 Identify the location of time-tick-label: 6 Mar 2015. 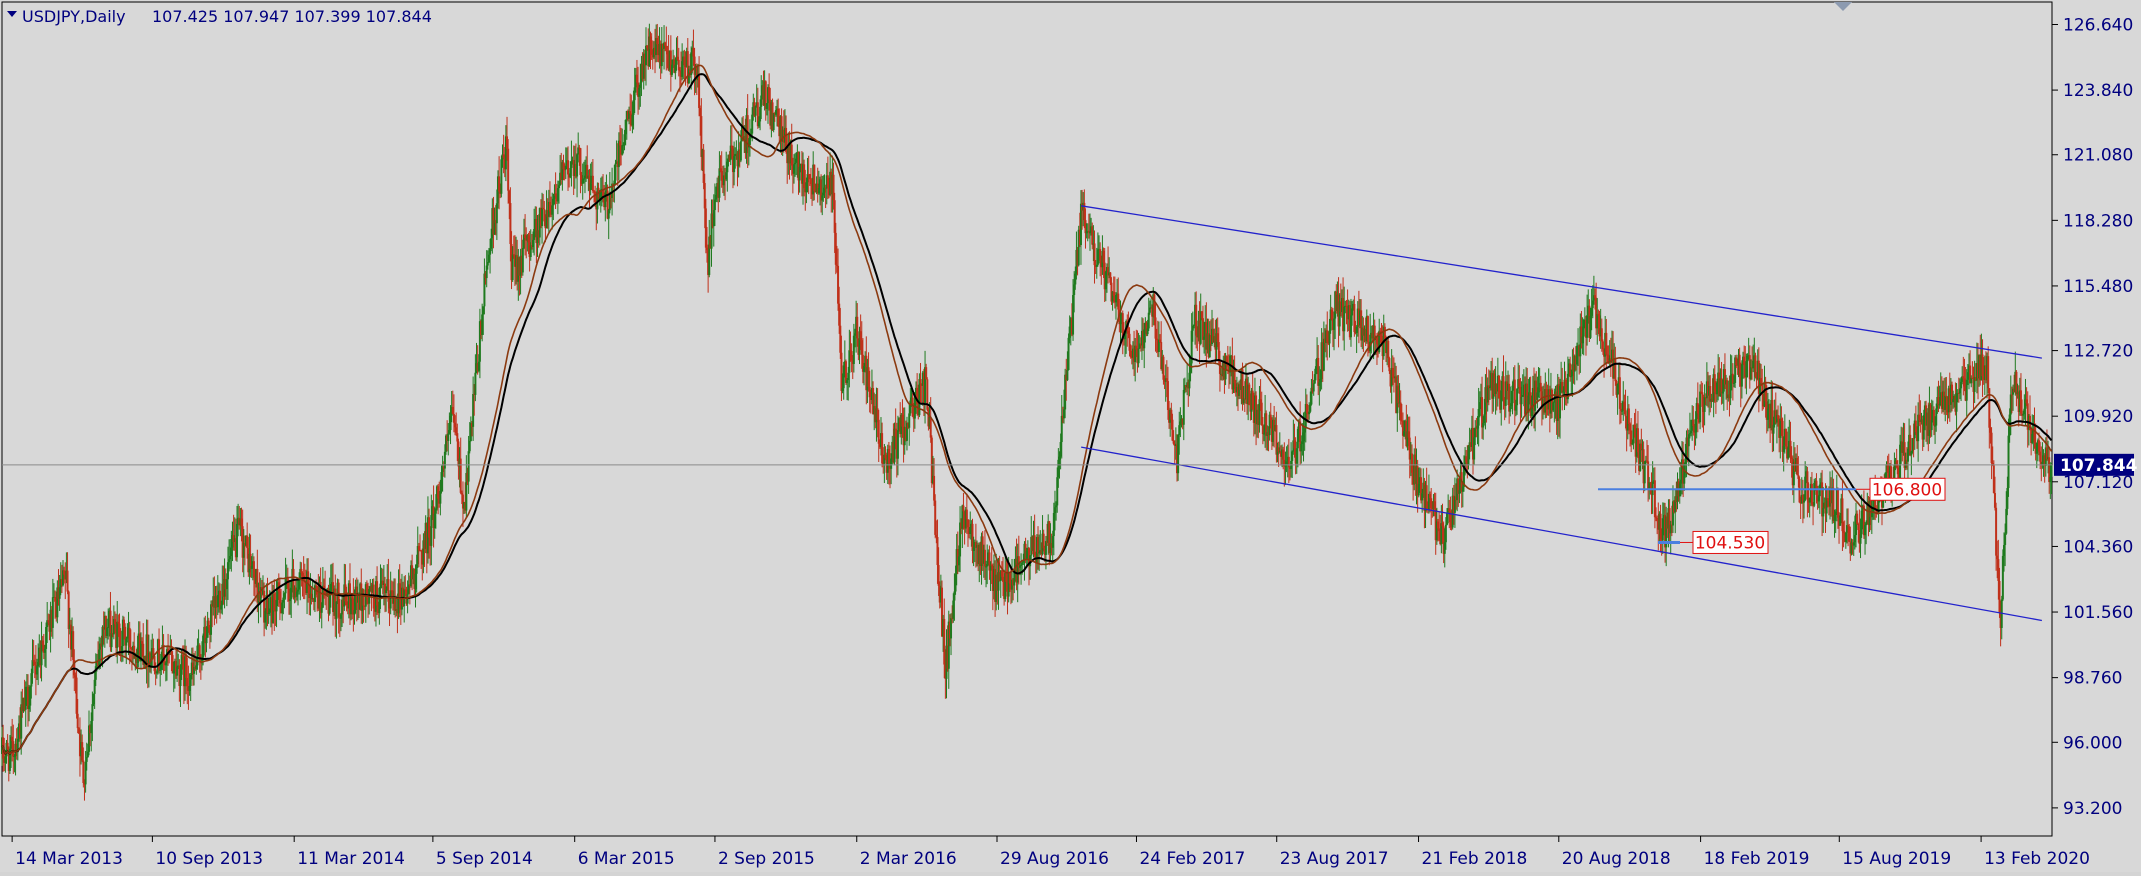
(626, 859).